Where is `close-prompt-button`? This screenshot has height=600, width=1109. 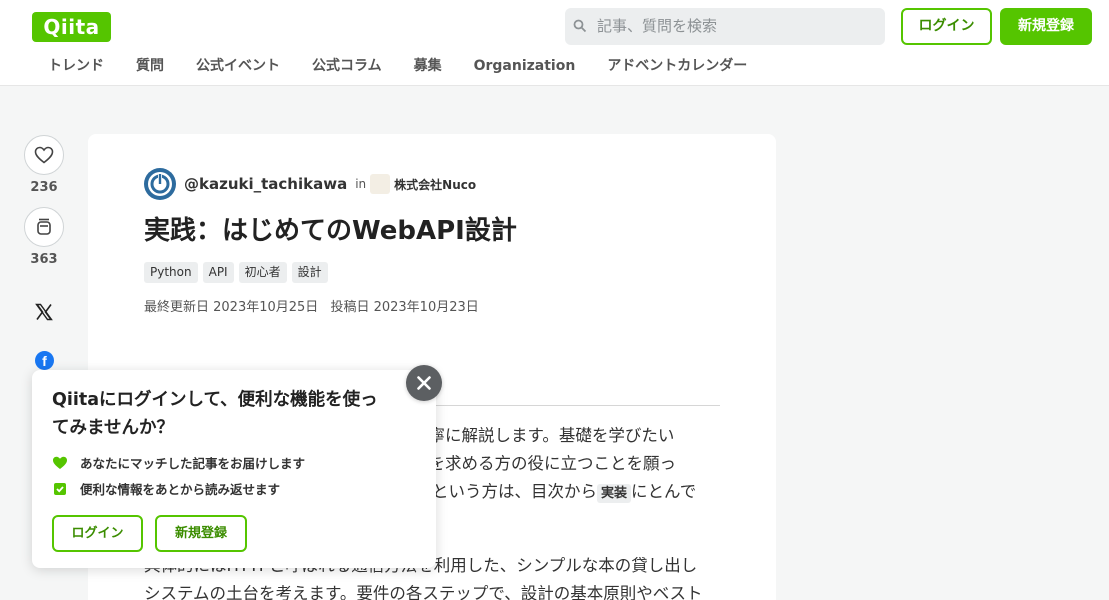
close-prompt-button is located at coordinates (424, 383).